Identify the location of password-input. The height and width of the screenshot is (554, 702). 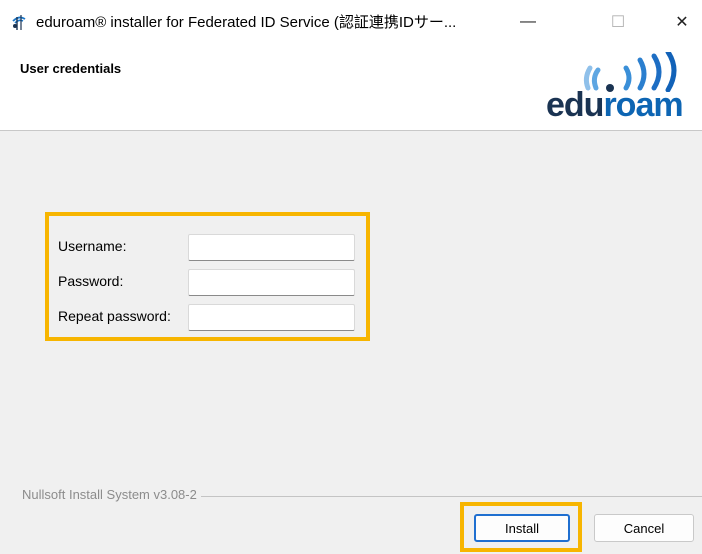
(271, 282).